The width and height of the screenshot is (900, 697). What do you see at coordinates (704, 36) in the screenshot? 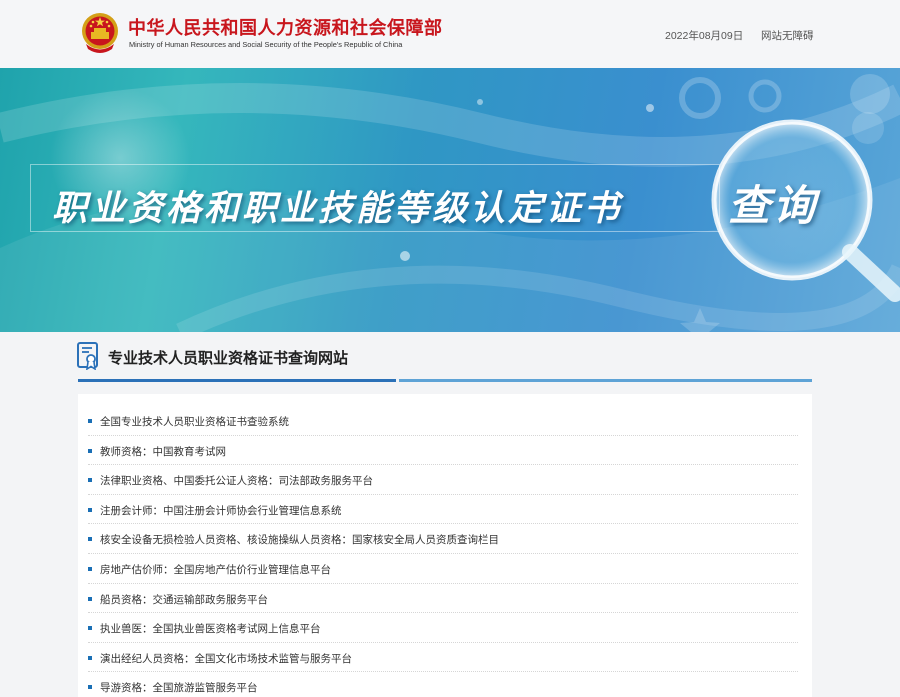
I see `current-date: 2022年08月09日` at bounding box center [704, 36].